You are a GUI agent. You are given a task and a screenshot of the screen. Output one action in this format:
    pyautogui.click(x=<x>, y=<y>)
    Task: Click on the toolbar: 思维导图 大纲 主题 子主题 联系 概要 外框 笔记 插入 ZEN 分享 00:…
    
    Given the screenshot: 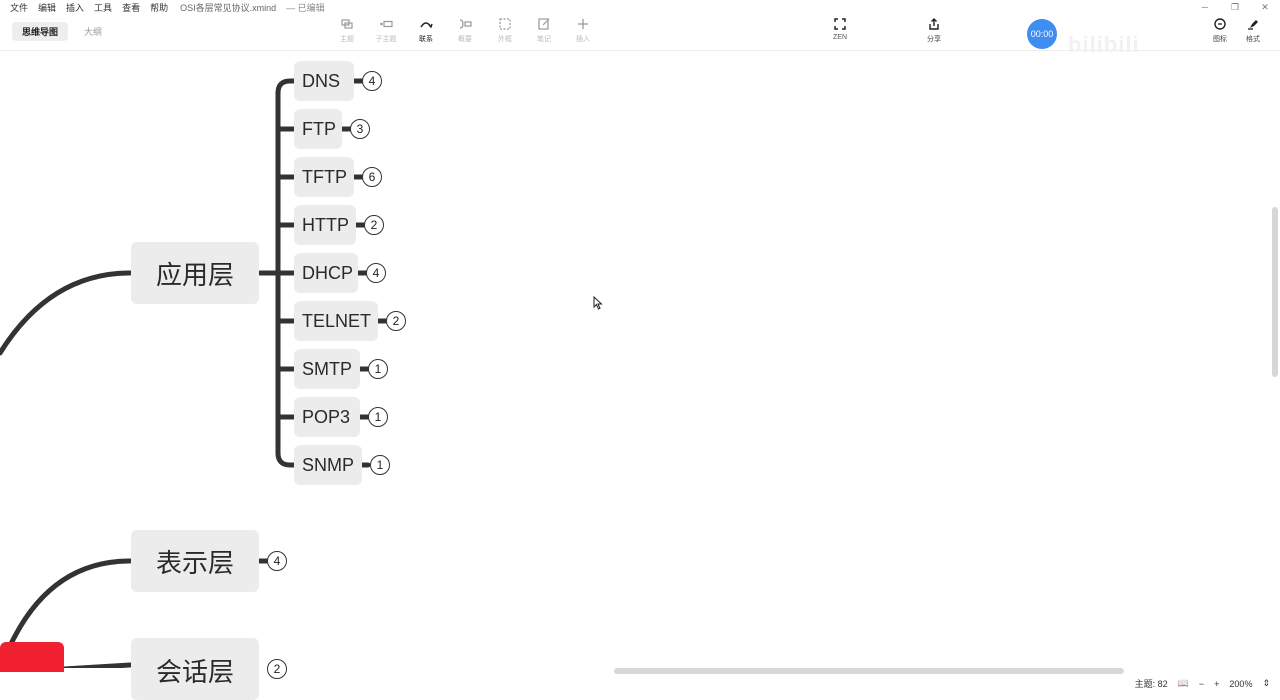 What is the action you would take?
    pyautogui.click(x=640, y=35)
    